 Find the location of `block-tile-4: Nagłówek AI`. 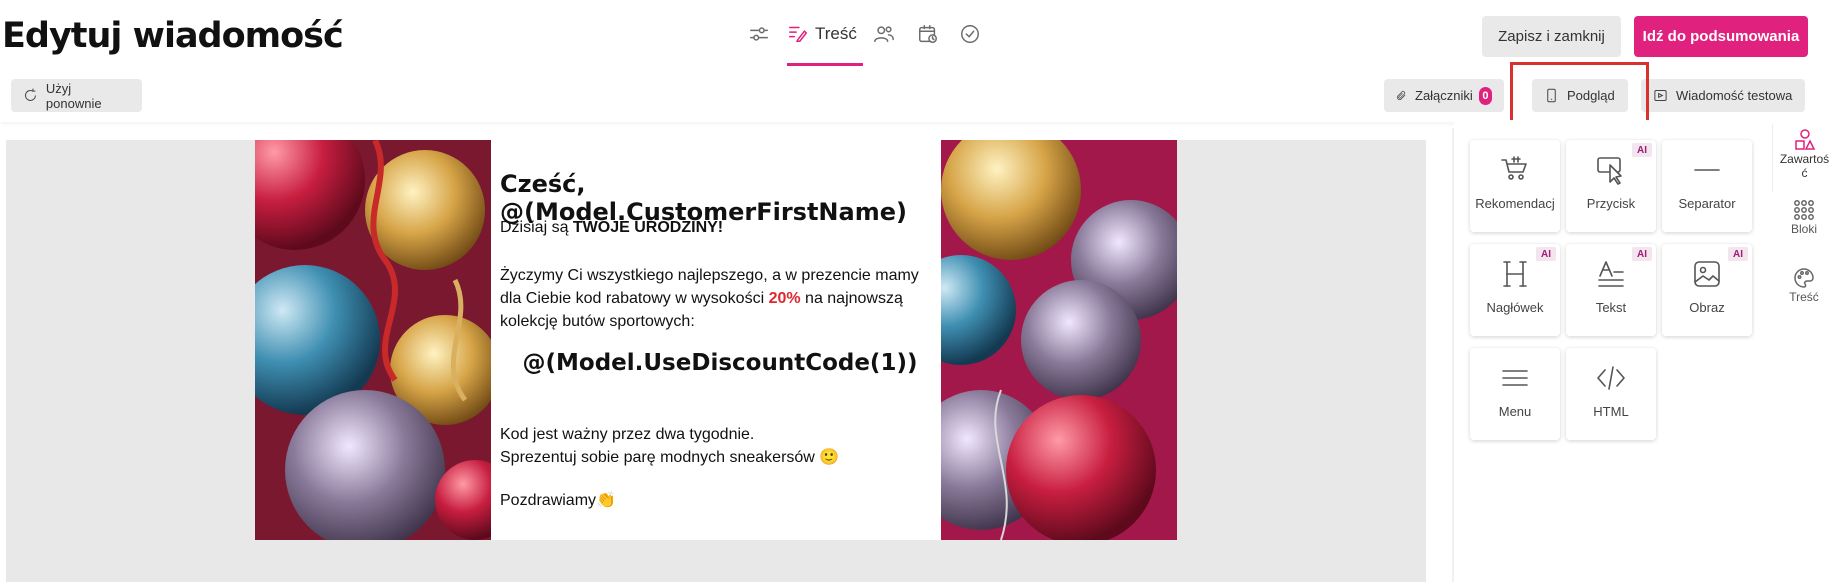

block-tile-4: Nagłówek AI is located at coordinates (1515, 290).